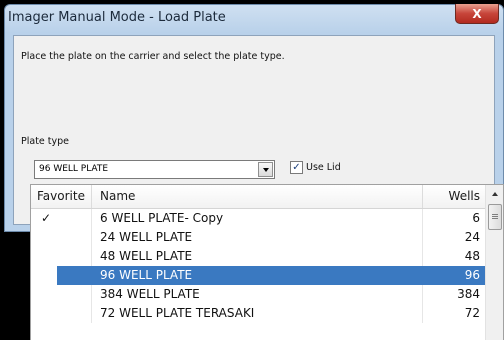 The width and height of the screenshot is (504, 340). I want to click on vertical-scrollbar, so click(494, 262).